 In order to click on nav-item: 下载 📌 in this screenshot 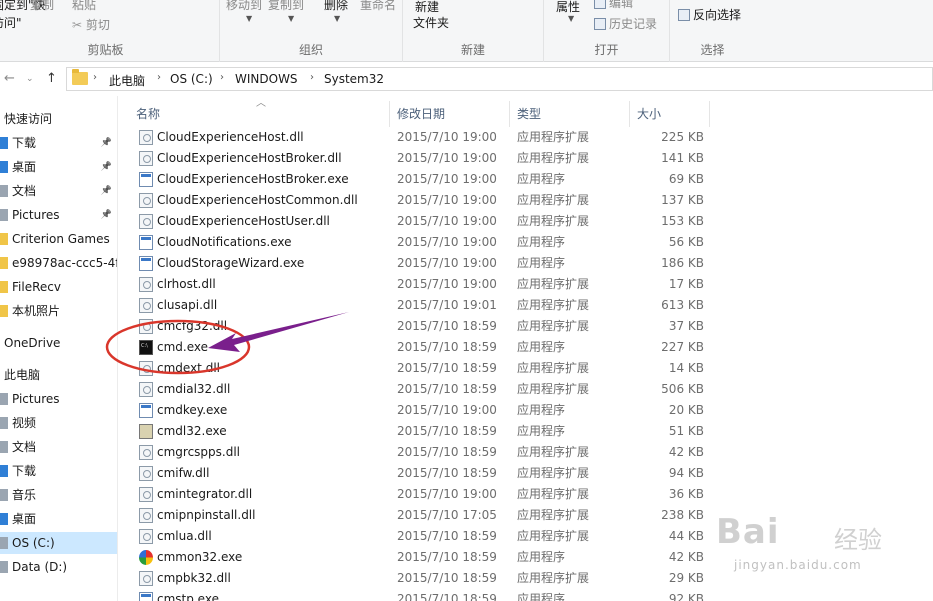, I will do `click(58, 143)`.